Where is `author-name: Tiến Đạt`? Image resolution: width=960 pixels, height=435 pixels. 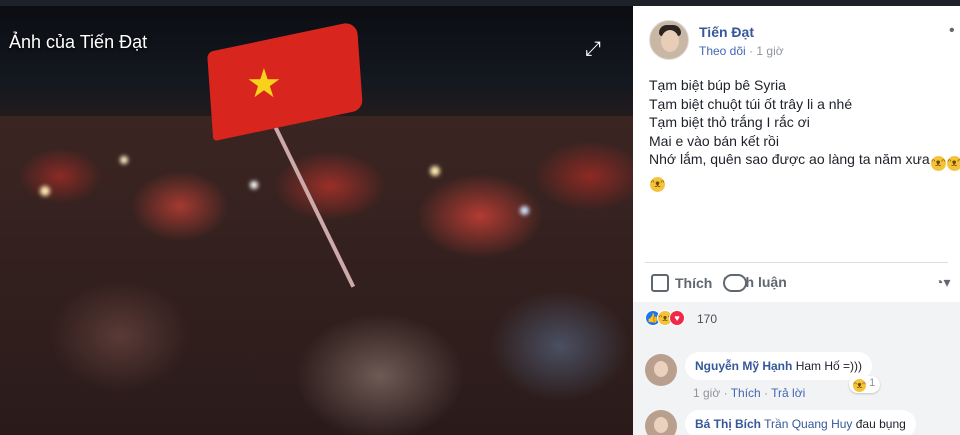 author-name: Tiến Đạt is located at coordinates (726, 32).